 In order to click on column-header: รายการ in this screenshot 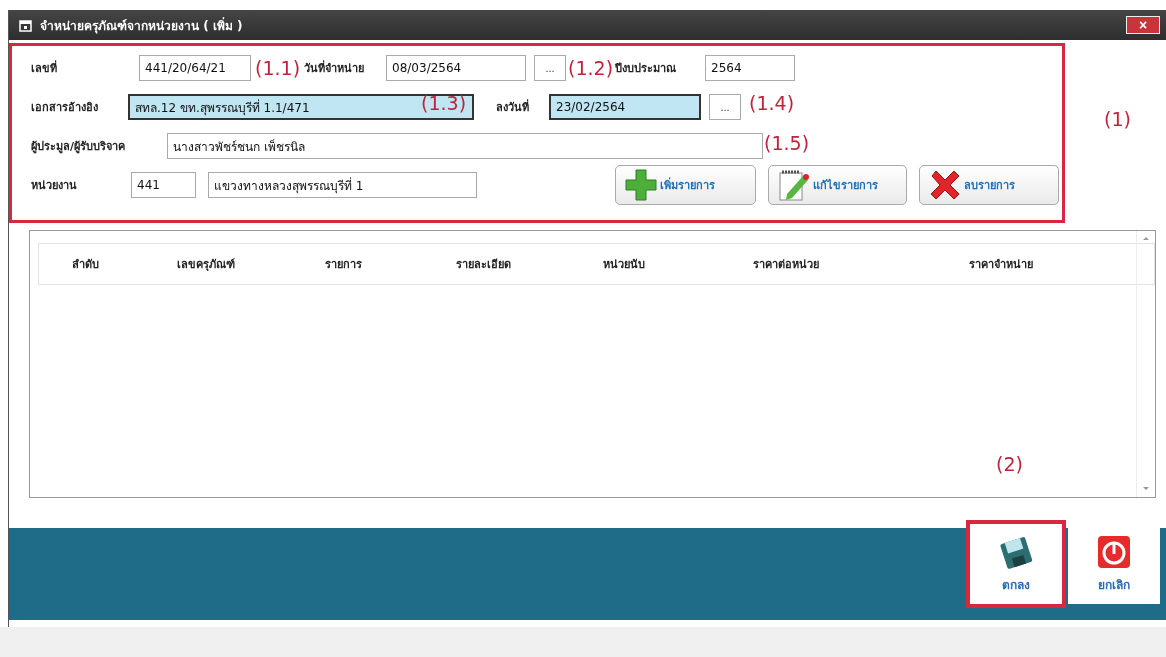, I will do `click(343, 265)`.